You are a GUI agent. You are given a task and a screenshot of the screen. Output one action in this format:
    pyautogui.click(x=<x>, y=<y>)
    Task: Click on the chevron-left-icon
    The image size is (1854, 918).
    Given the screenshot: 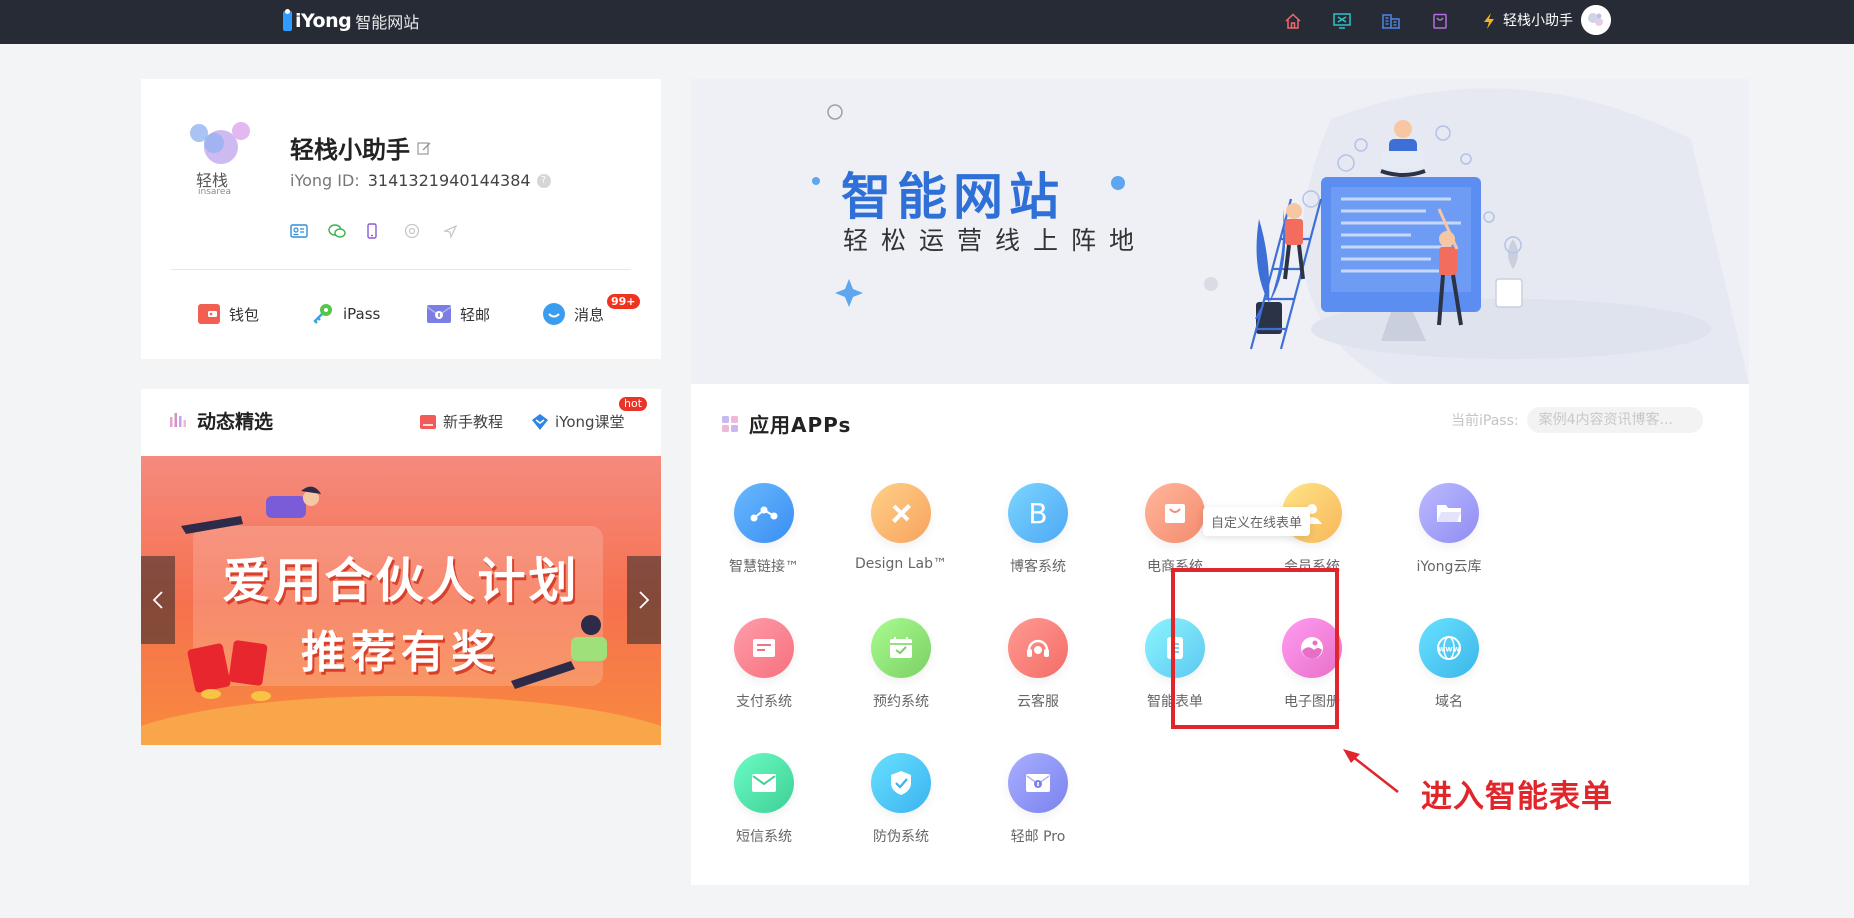 What is the action you would take?
    pyautogui.click(x=157, y=600)
    